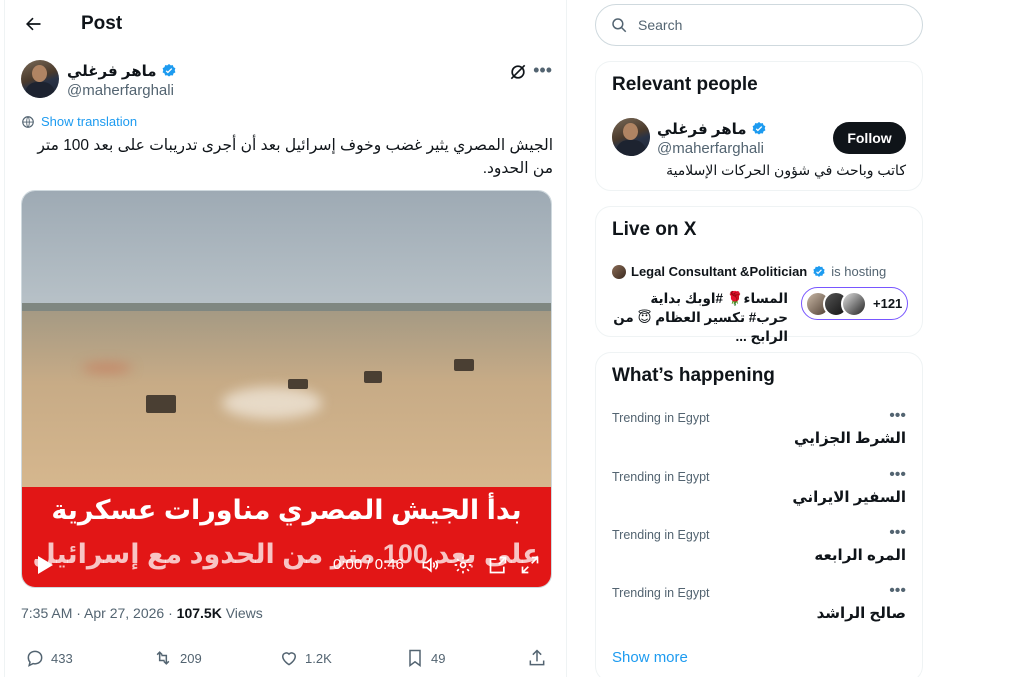 The height and width of the screenshot is (677, 1036). What do you see at coordinates (518, 72) in the screenshot?
I see `grok-icon` at bounding box center [518, 72].